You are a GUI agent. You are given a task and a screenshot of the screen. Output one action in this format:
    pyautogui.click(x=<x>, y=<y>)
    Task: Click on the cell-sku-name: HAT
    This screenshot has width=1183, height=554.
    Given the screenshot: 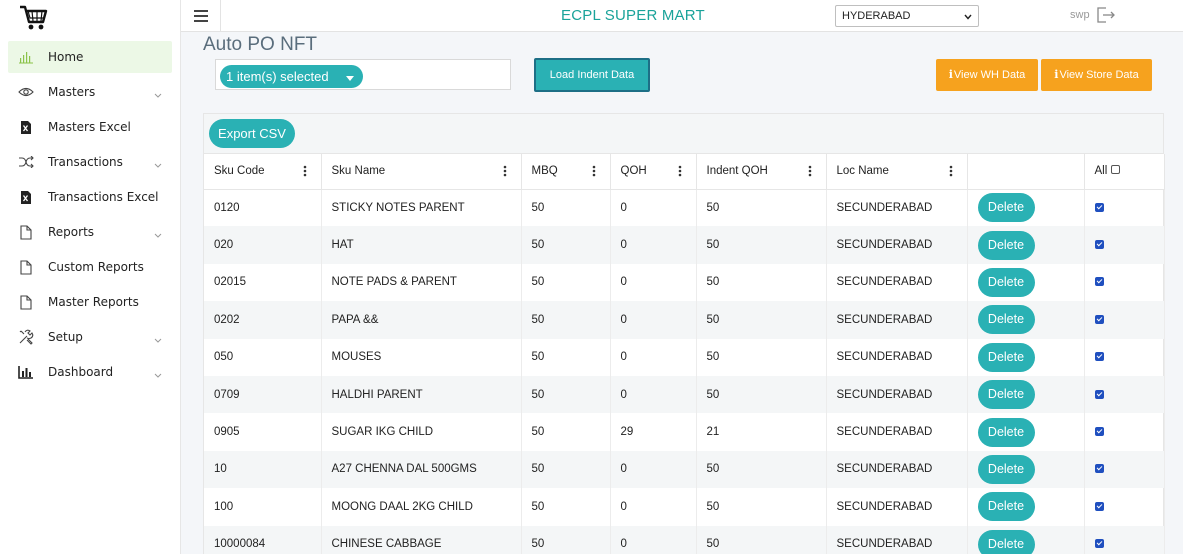 What is the action you would take?
    pyautogui.click(x=421, y=245)
    